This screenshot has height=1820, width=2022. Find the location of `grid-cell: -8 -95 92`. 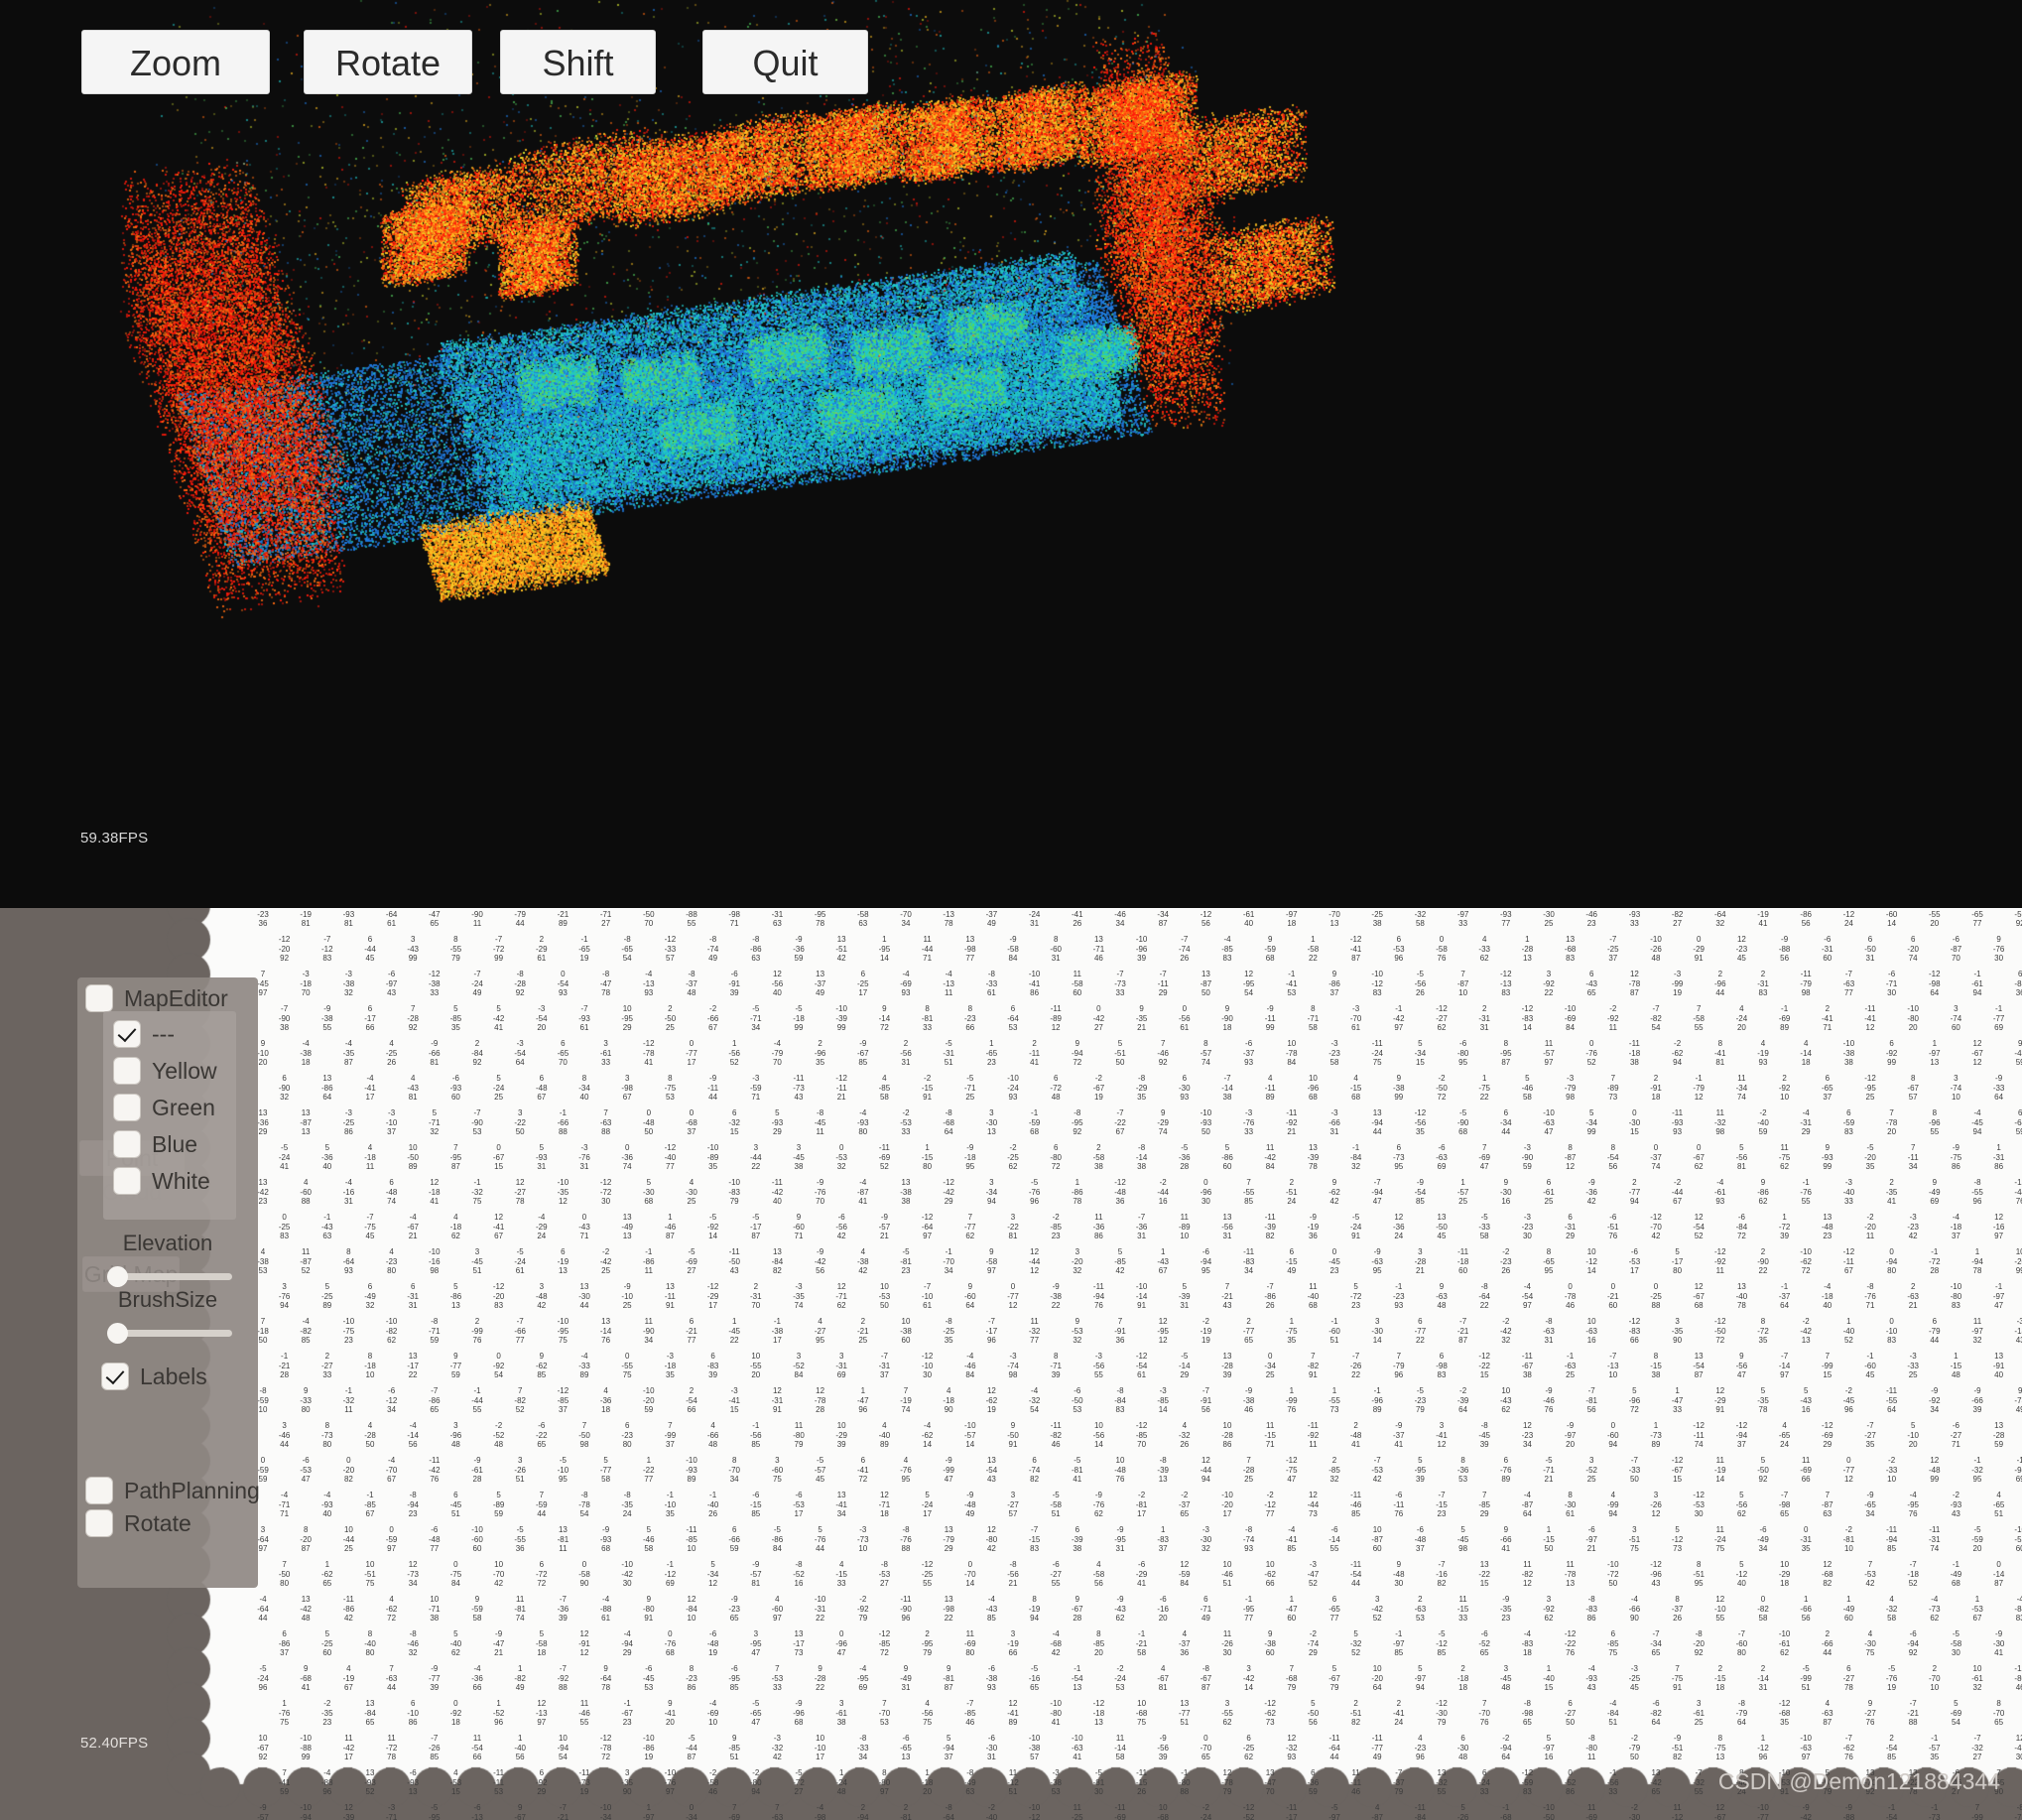

grid-cell: -8 -95 92 is located at coordinates (1077, 1122).